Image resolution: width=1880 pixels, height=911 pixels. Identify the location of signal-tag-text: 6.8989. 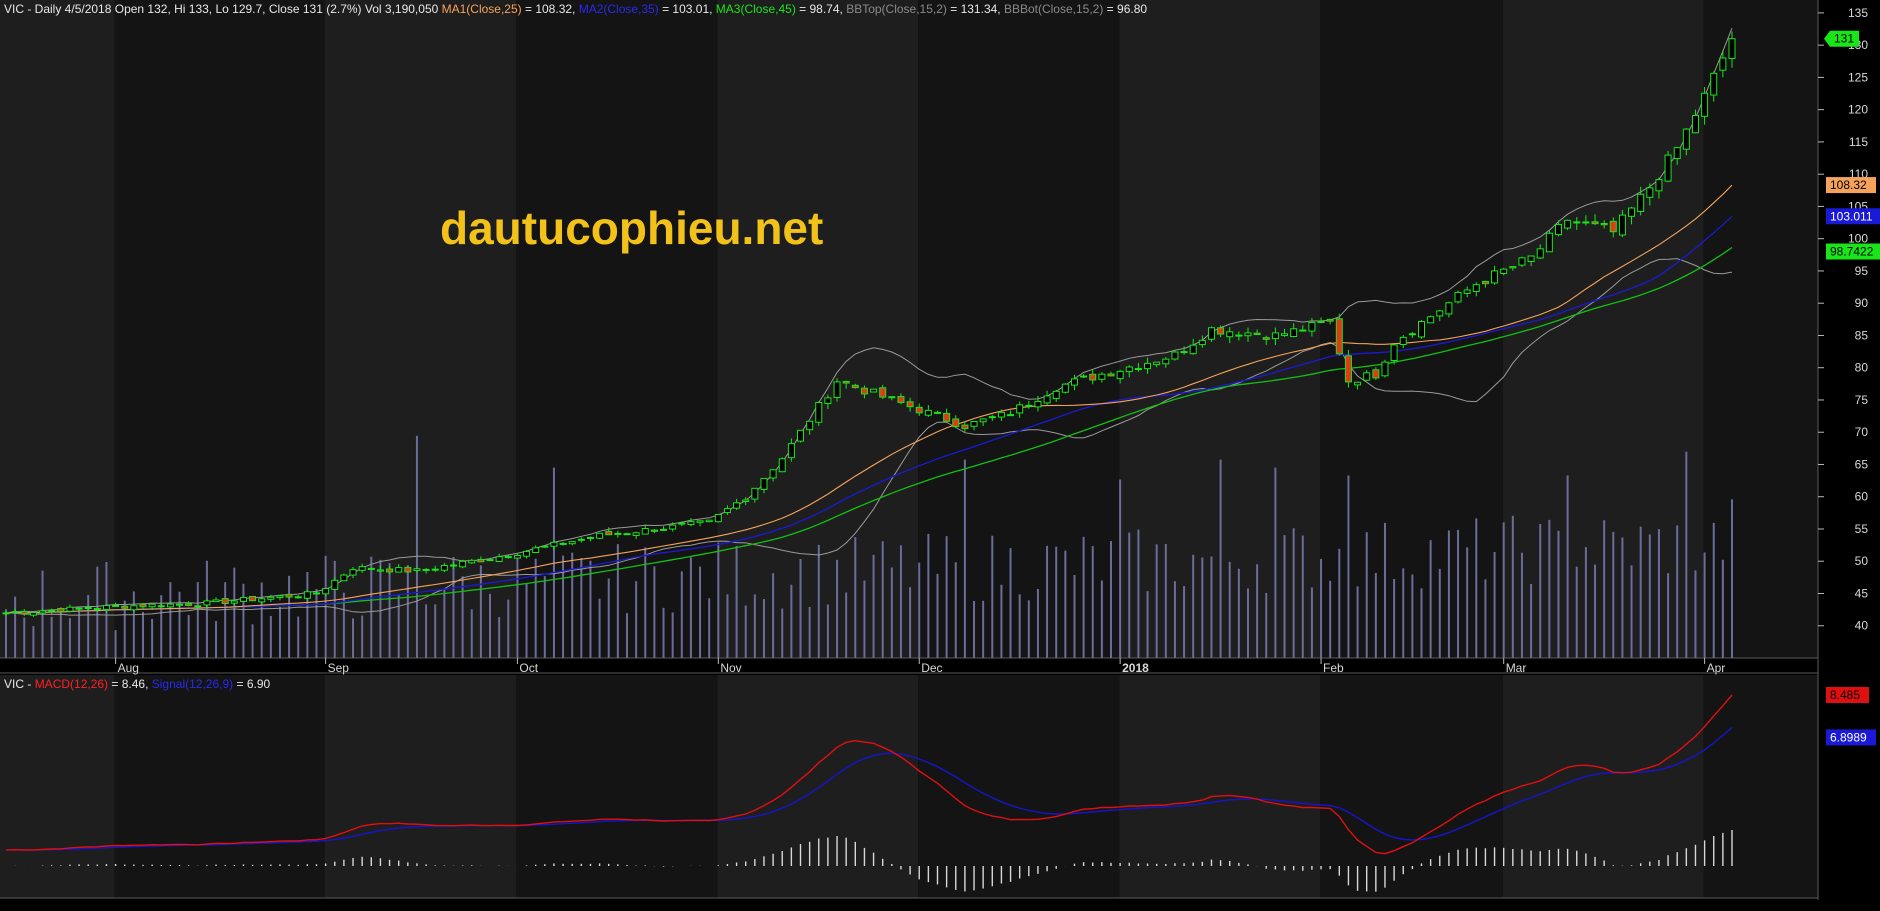
(1848, 737).